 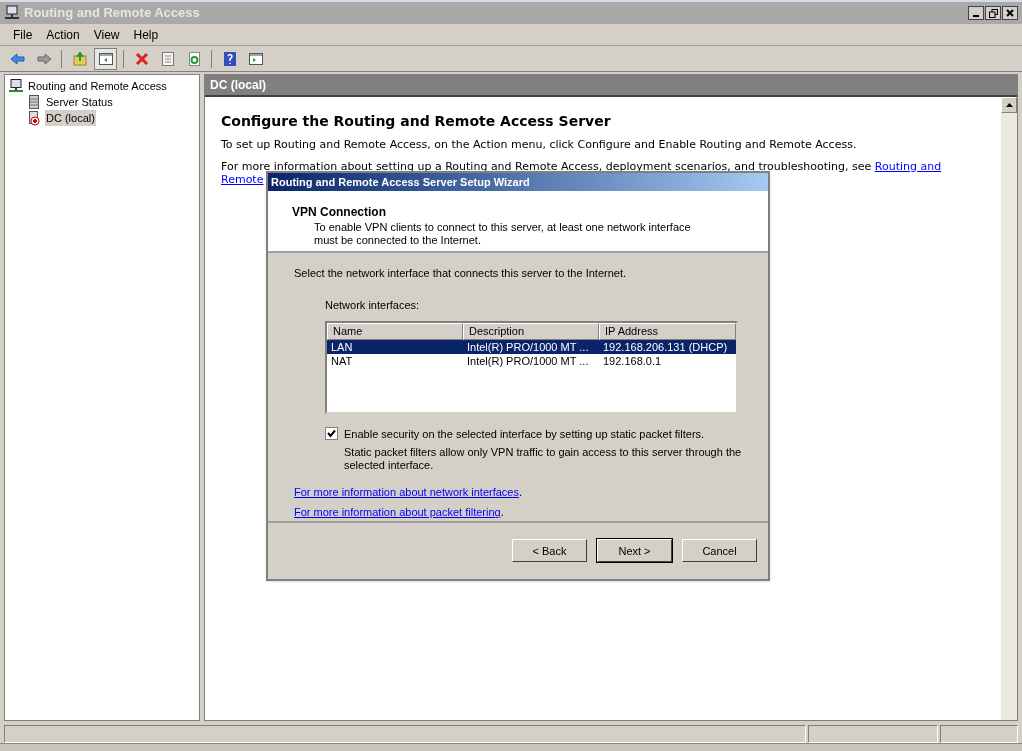 What do you see at coordinates (17, 58) in the screenshot?
I see `back-arrow-icon` at bounding box center [17, 58].